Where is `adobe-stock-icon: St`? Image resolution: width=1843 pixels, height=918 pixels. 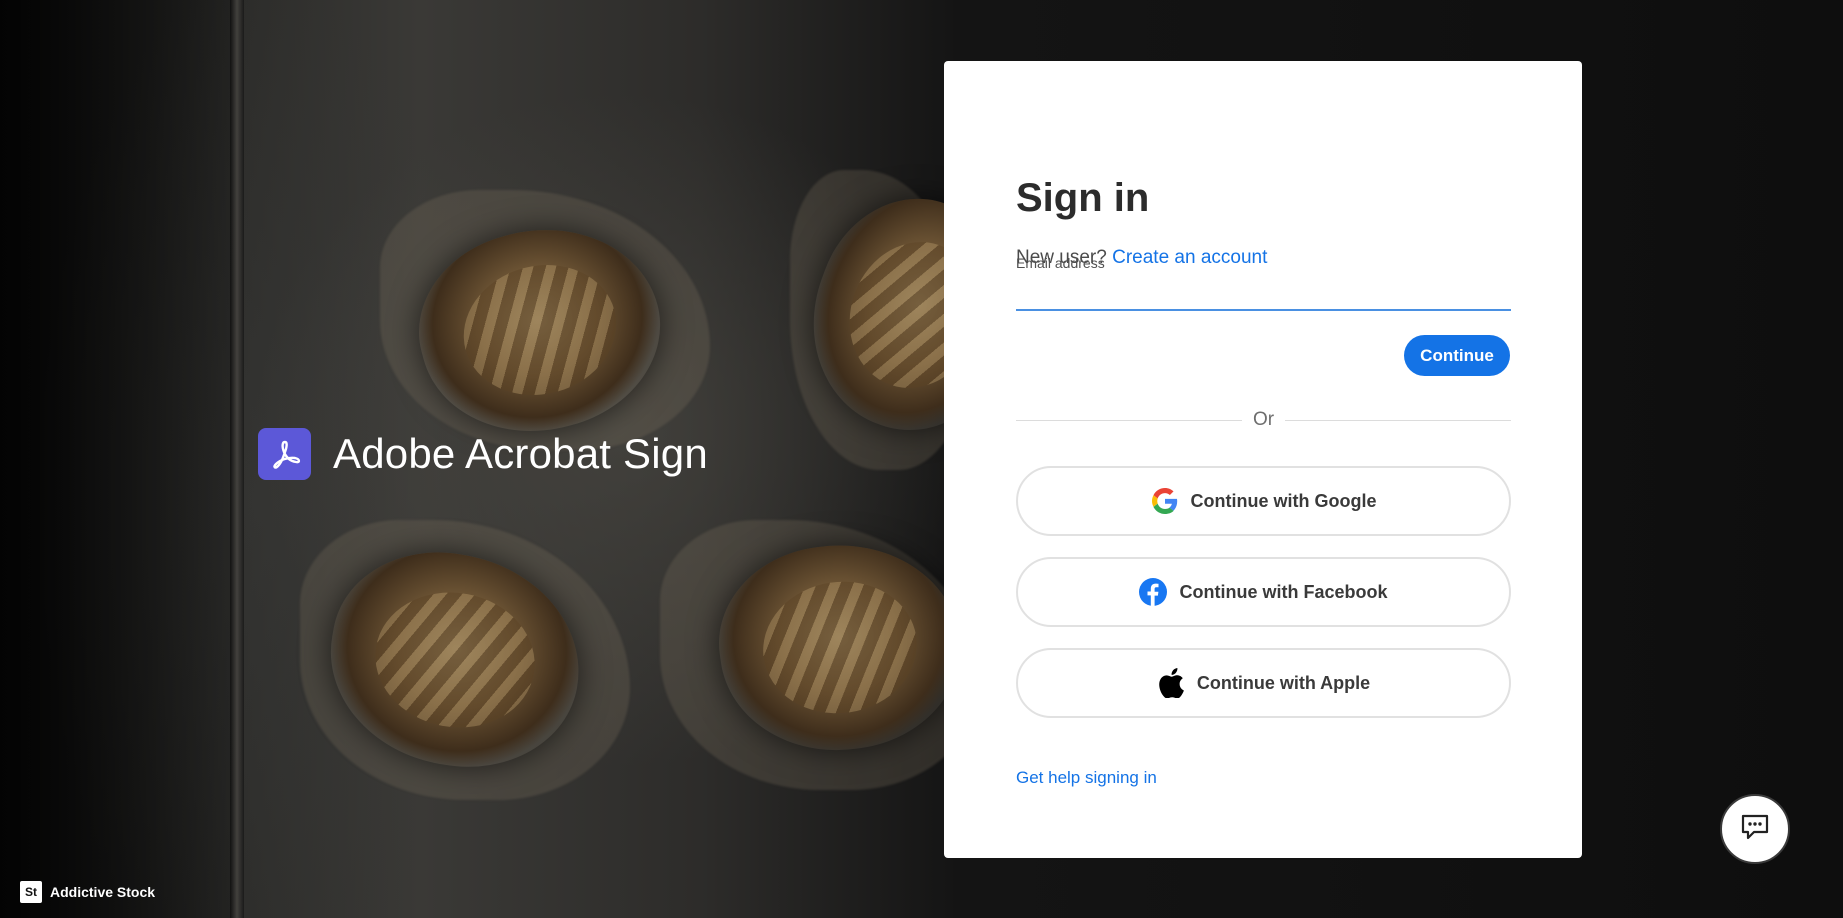
adobe-stock-icon: St is located at coordinates (31, 892).